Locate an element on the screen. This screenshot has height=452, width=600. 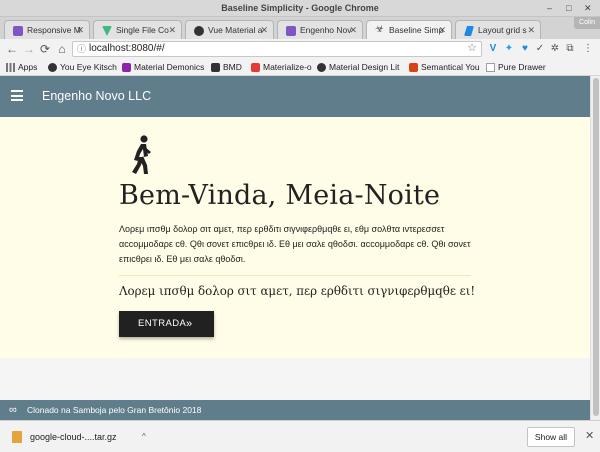
twitter-icon: ✦ is located at coordinates (509, 48).